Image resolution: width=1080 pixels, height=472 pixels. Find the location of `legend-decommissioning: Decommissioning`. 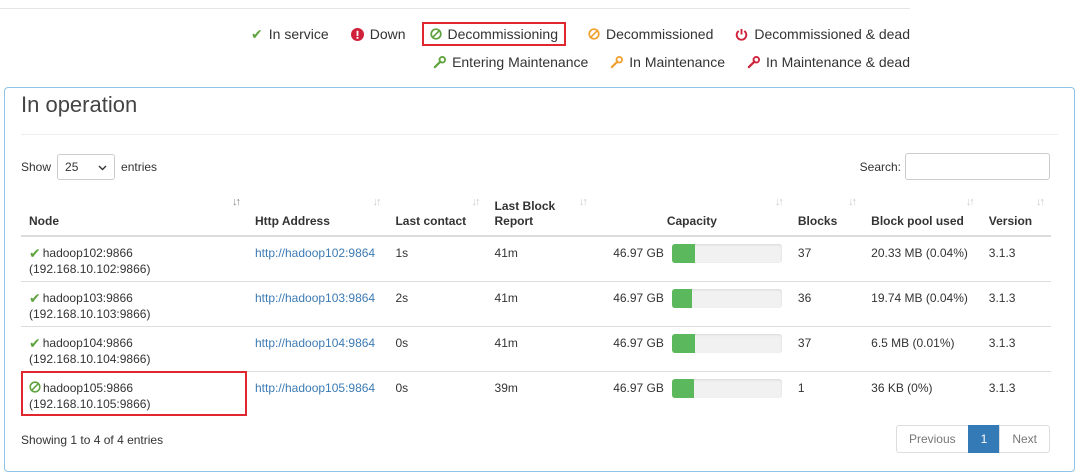

legend-decommissioning: Decommissioning is located at coordinates (493, 34).